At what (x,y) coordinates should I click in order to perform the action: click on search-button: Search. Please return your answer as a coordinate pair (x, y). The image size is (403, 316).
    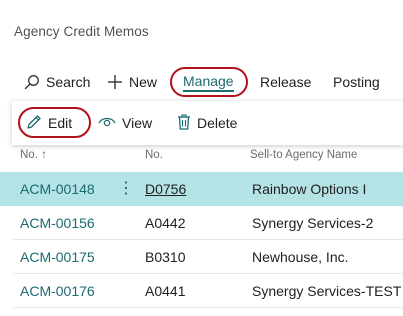
    Looking at the image, I should click on (57, 82).